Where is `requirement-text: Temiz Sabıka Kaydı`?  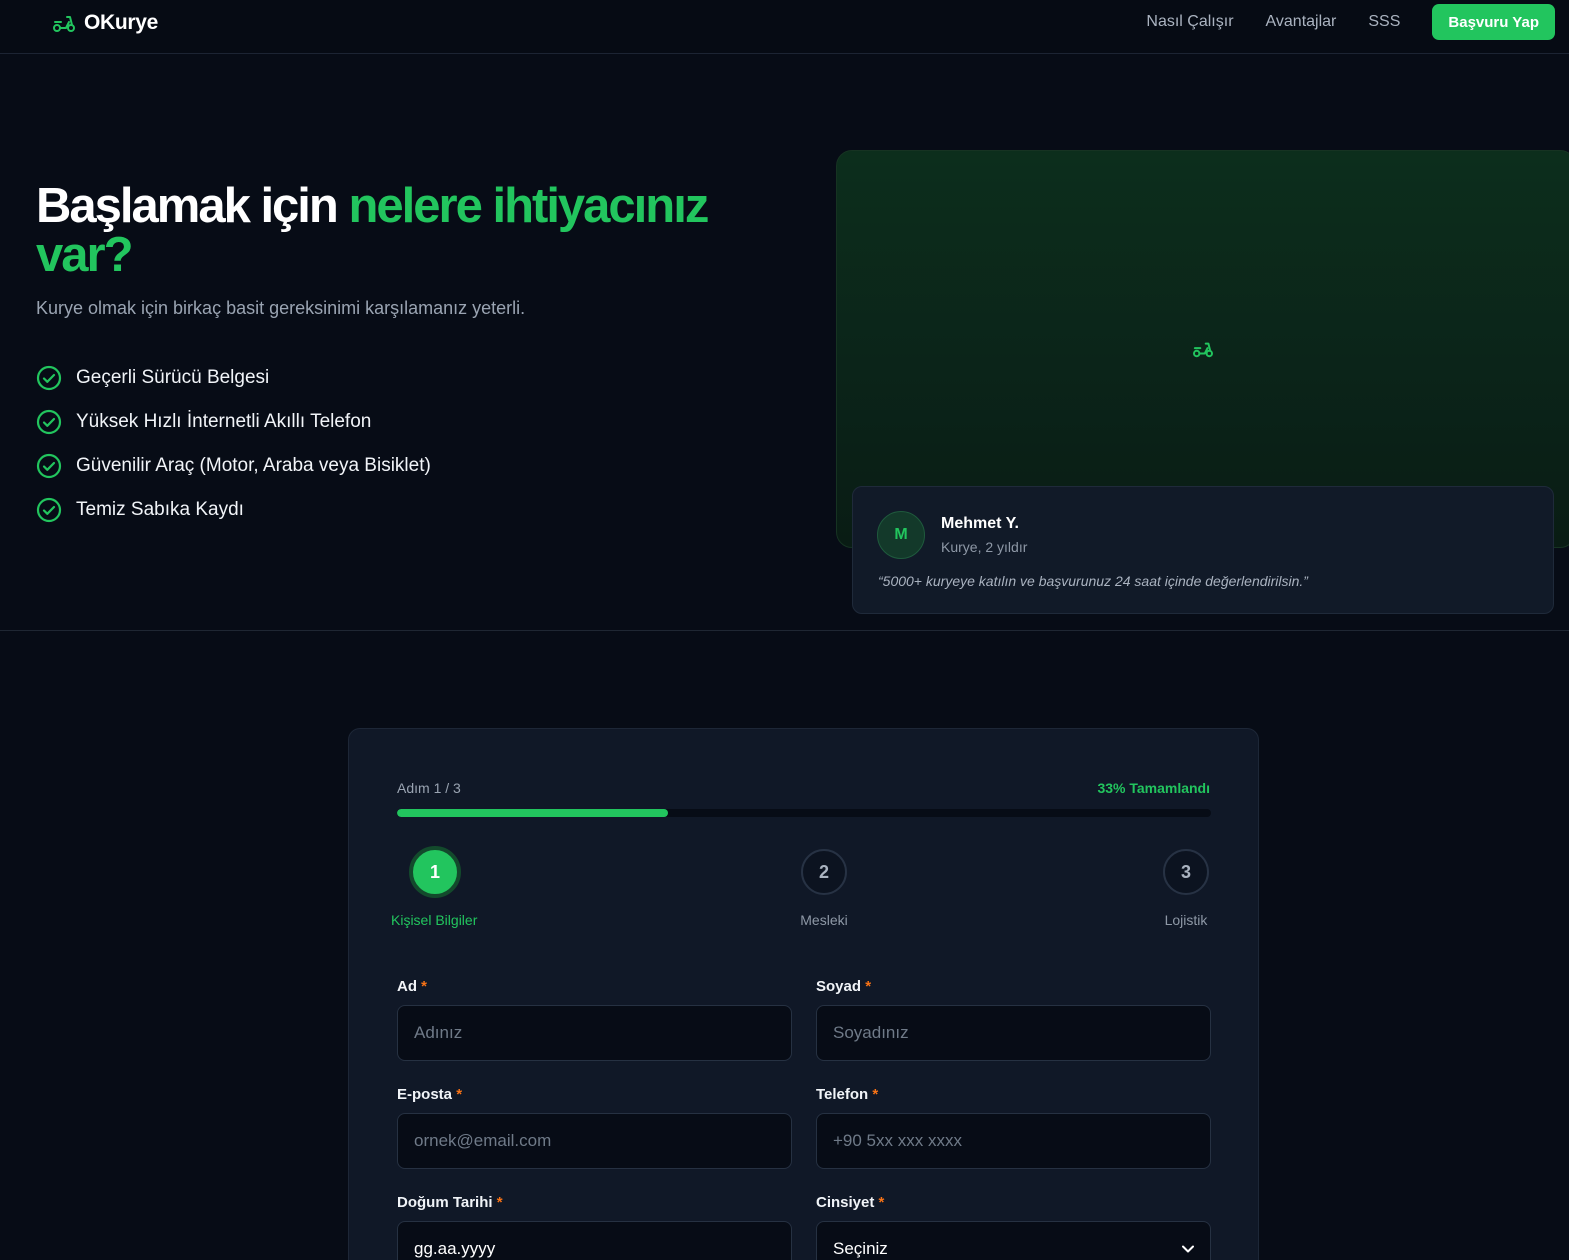 requirement-text: Temiz Sabıka Kaydı is located at coordinates (160, 509).